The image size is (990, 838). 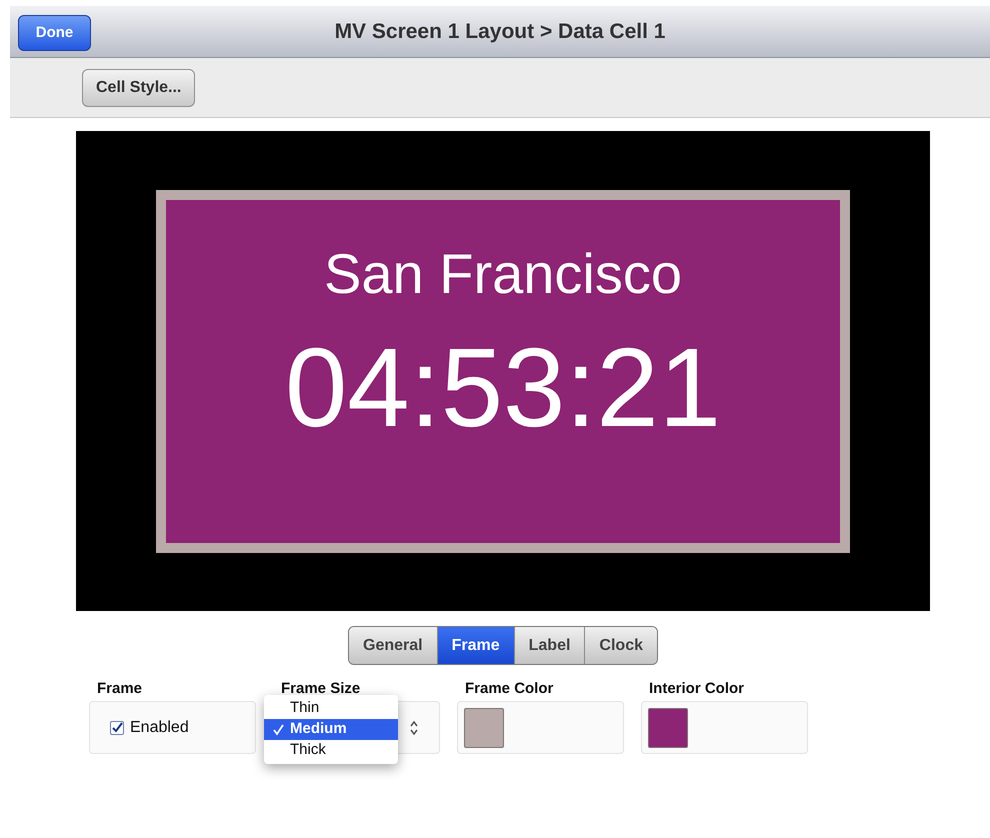 I want to click on tab: General, so click(x=393, y=645).